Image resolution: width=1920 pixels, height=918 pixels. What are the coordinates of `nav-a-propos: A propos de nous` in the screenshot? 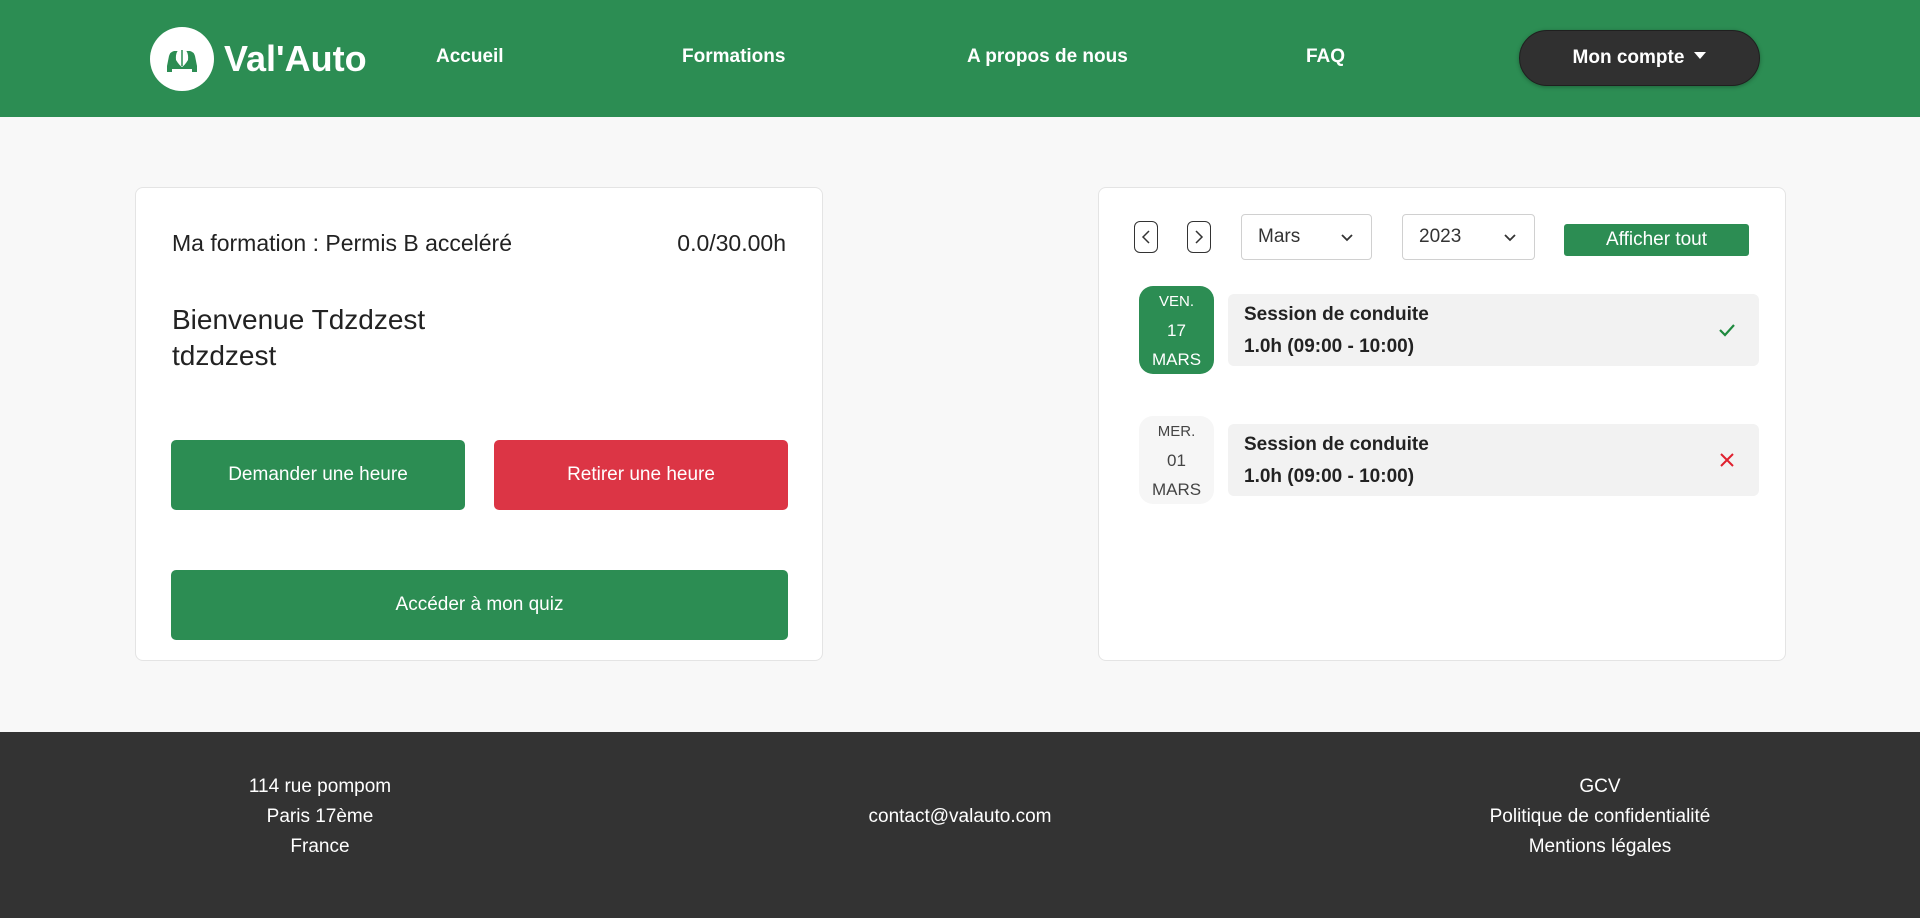 It's located at (1047, 57).